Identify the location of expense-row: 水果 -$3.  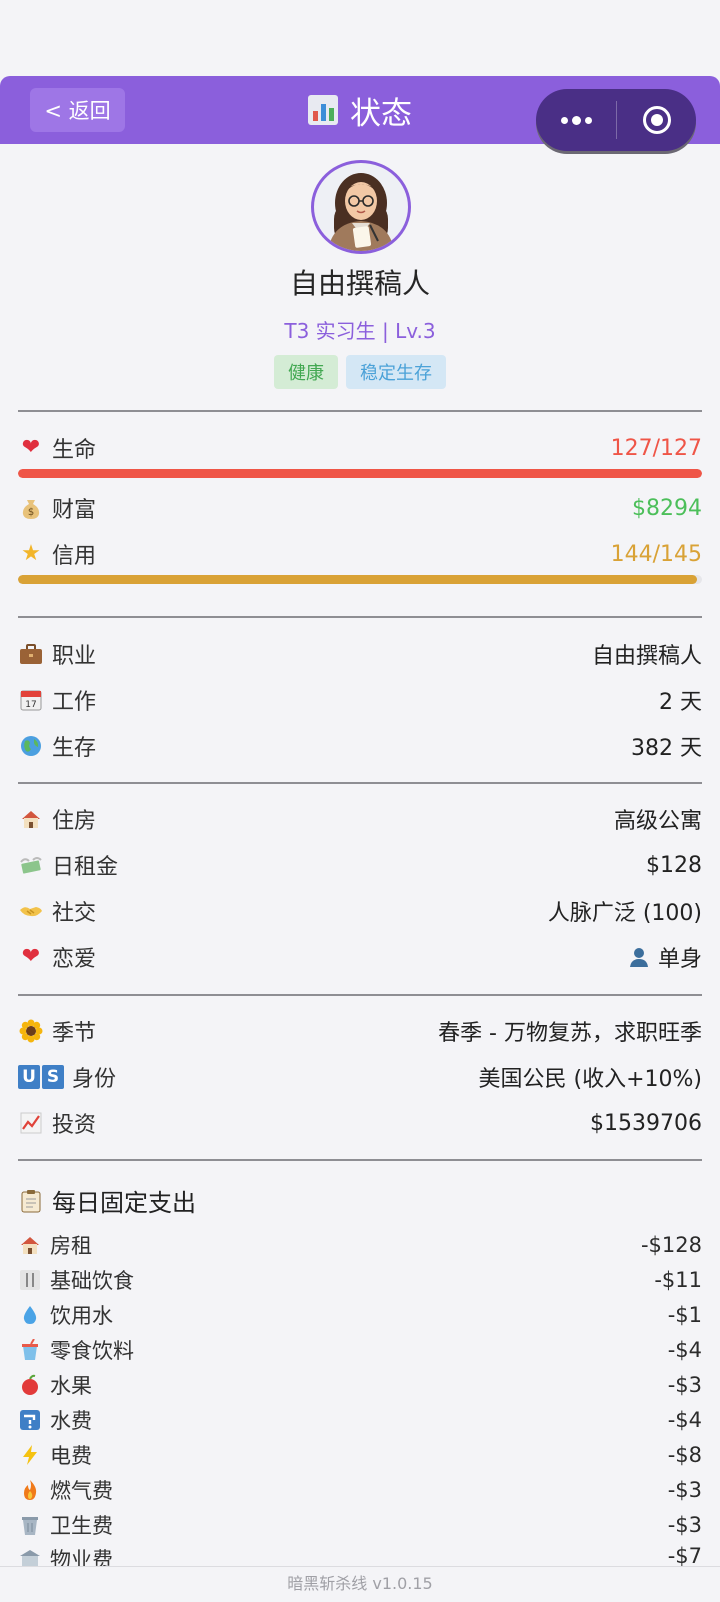
(360, 1385).